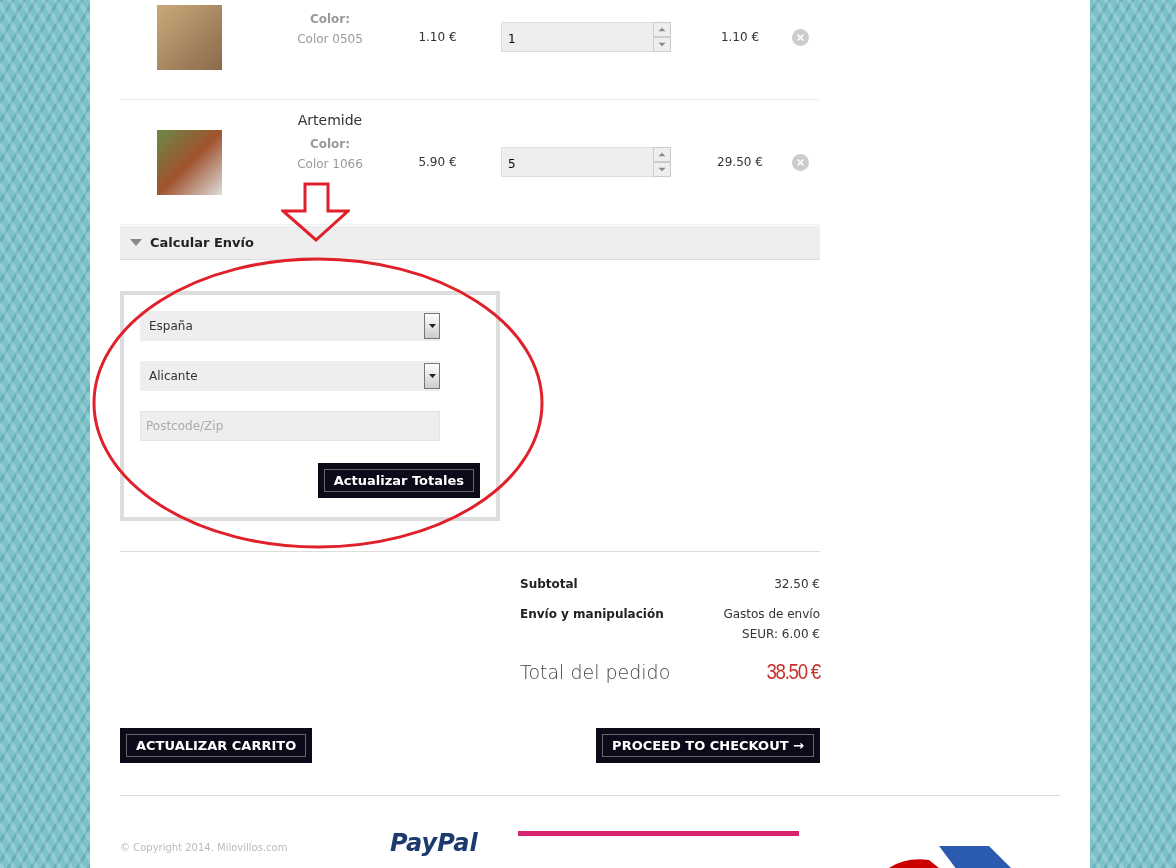 The height and width of the screenshot is (868, 1176). What do you see at coordinates (290, 426) in the screenshot?
I see `postcode-field: Postcode/Zip` at bounding box center [290, 426].